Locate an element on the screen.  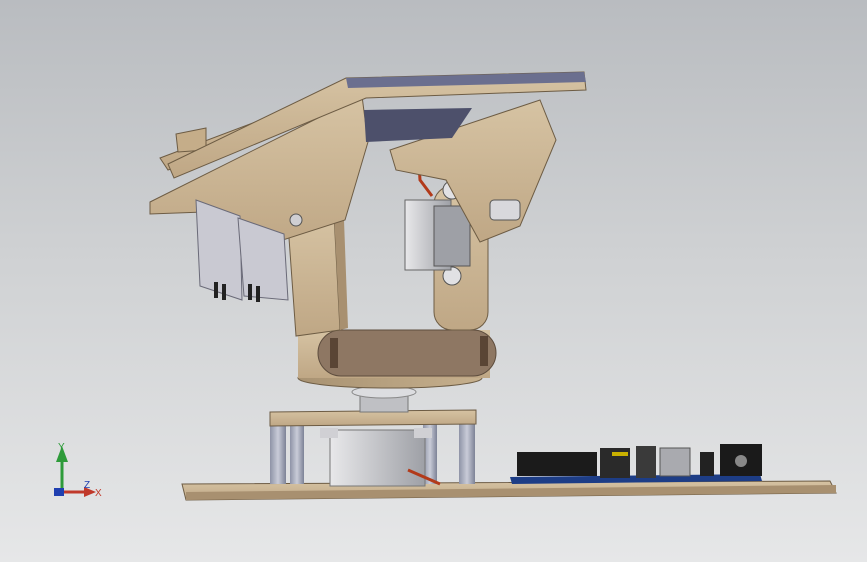
arduino-board is located at coordinates (636, 464).